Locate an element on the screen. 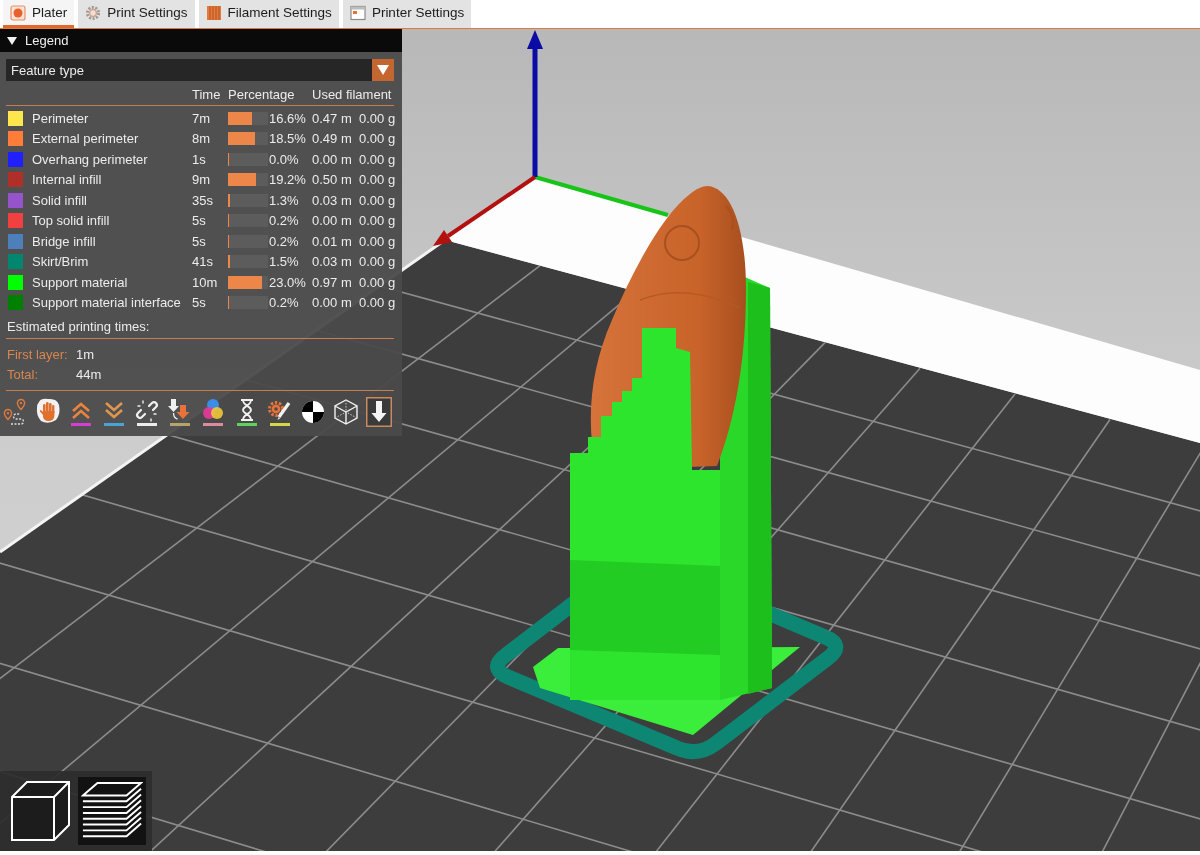  column-header: Percentage is located at coordinates (261, 94).